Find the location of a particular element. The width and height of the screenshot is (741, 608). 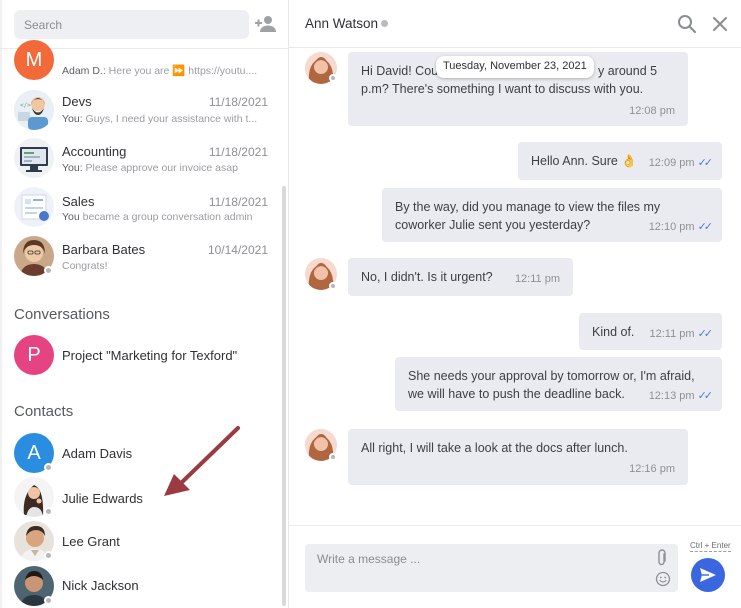

contact-name: Adam Davis is located at coordinates (97, 453).